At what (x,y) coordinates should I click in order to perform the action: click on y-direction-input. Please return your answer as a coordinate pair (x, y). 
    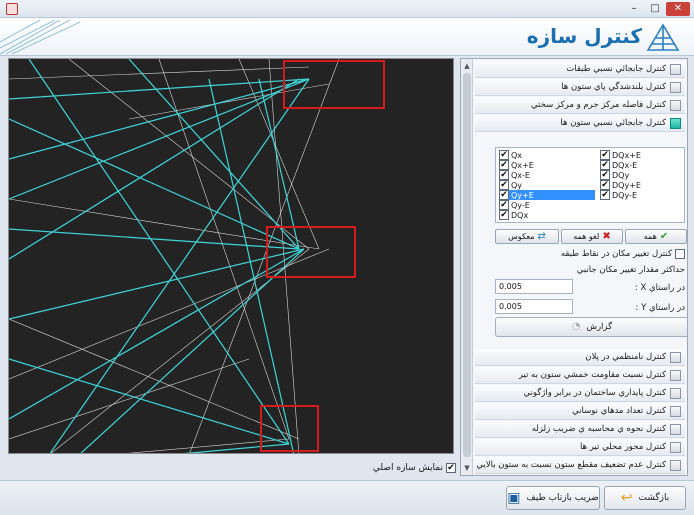
    Looking at the image, I should click on (534, 306).